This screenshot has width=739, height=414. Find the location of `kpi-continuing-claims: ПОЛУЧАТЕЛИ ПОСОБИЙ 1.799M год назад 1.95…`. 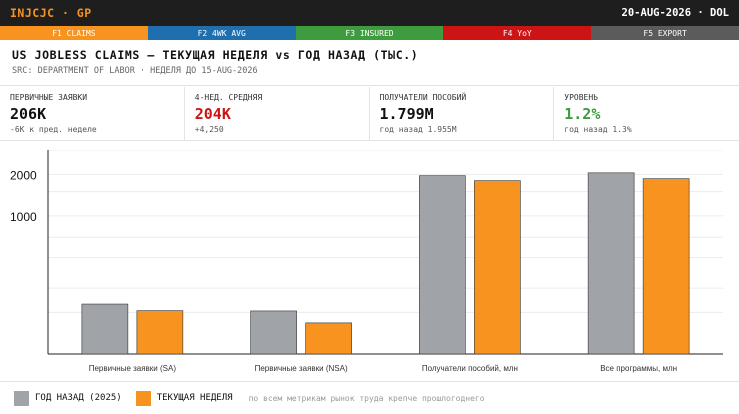

kpi-continuing-claims: ПОЛУЧАТЕЛИ ПОСОБИЙ 1.799M год назад 1.95… is located at coordinates (462, 113).